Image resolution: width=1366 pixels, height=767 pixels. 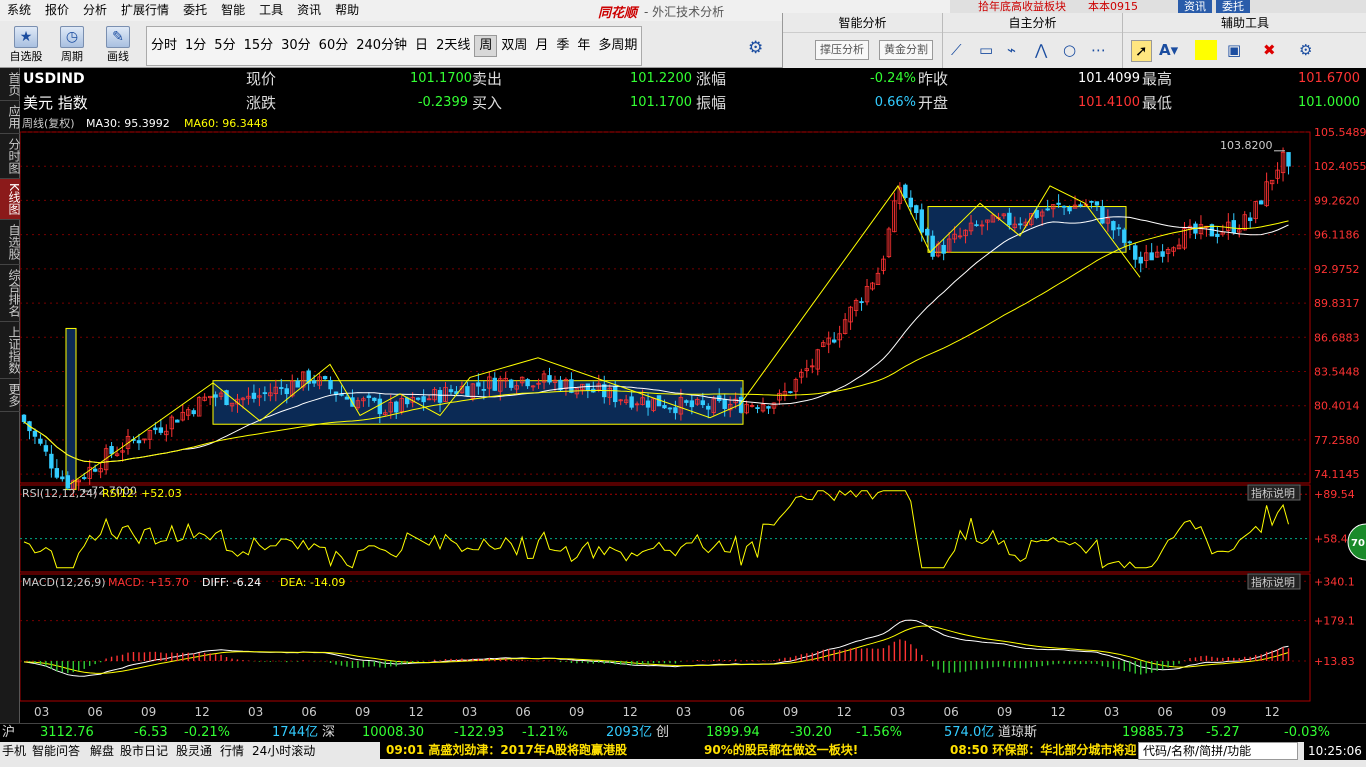 What do you see at coordinates (1153, 732) in the screenshot?
I see `ticker-item-16: 19885.73` at bounding box center [1153, 732].